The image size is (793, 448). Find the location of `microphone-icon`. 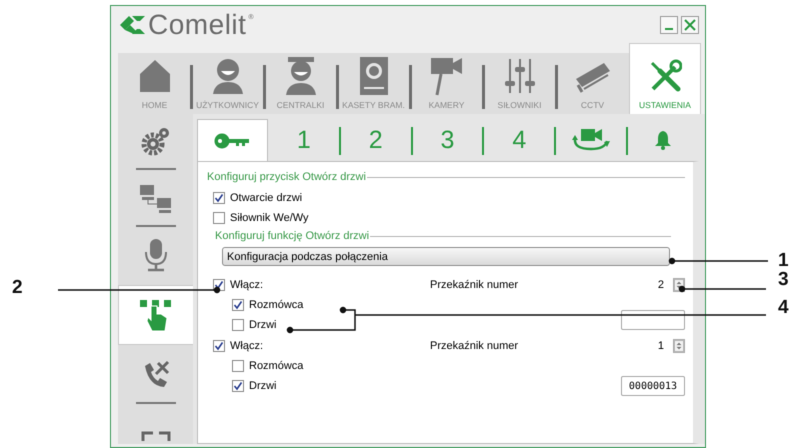

microphone-icon is located at coordinates (155, 255).